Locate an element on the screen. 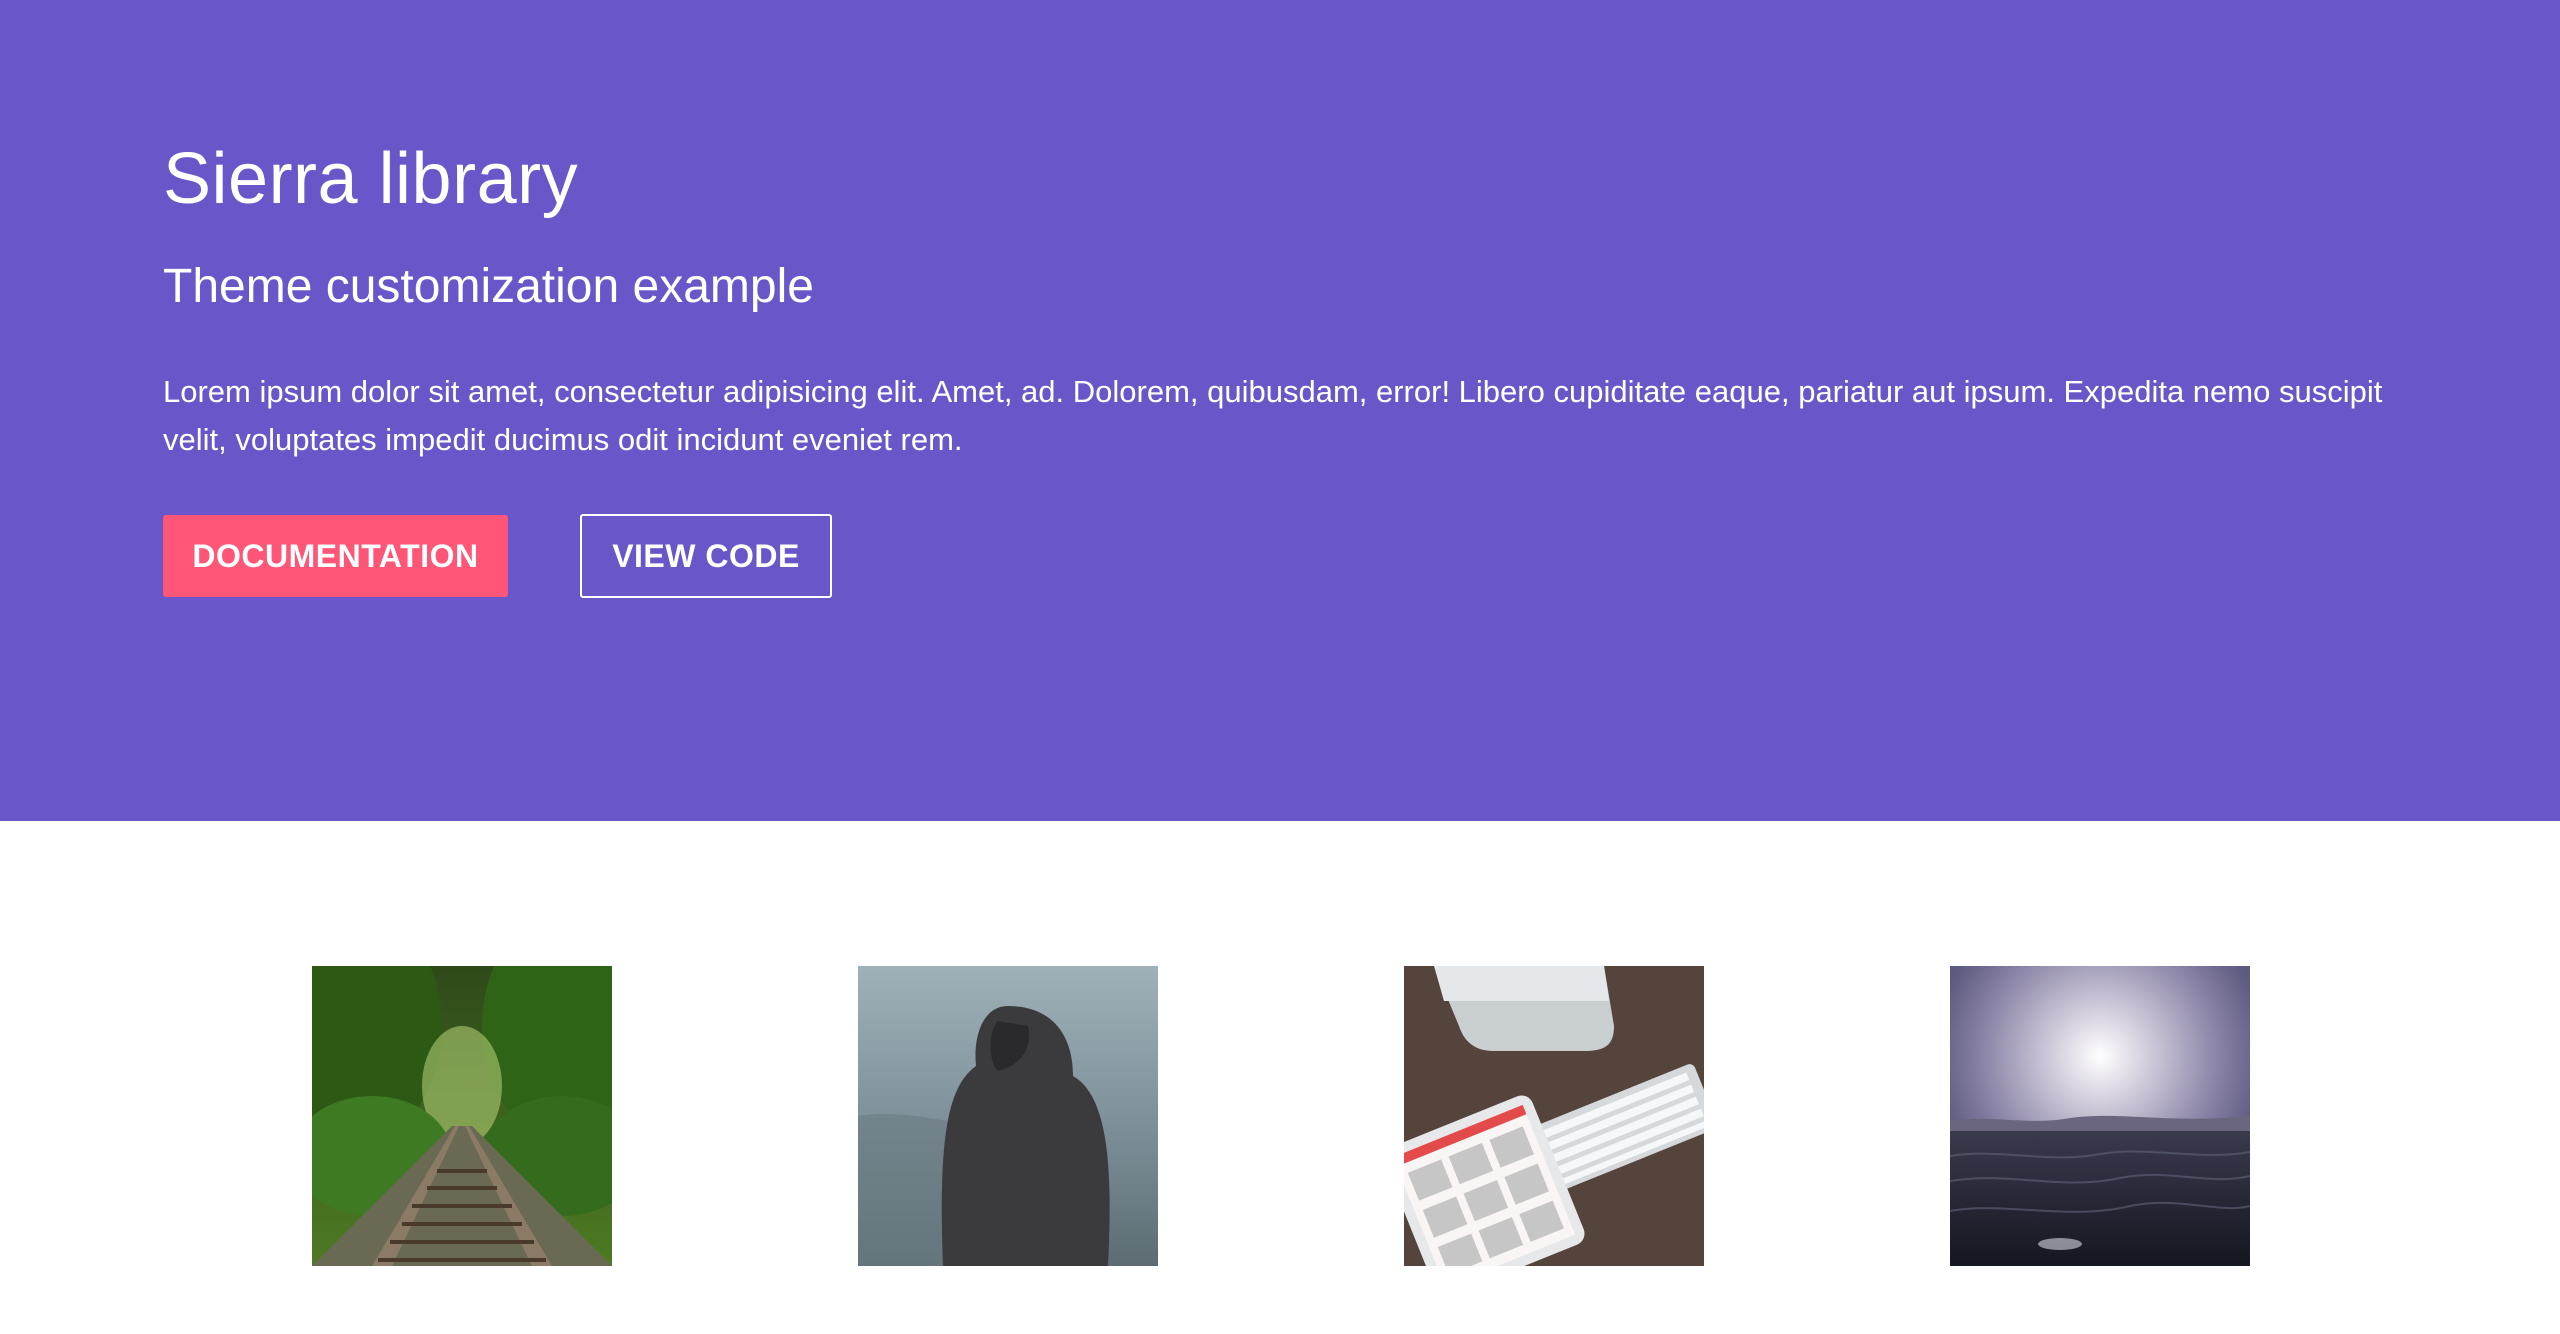  ocean-sunset-photo is located at coordinates (2100, 1116).